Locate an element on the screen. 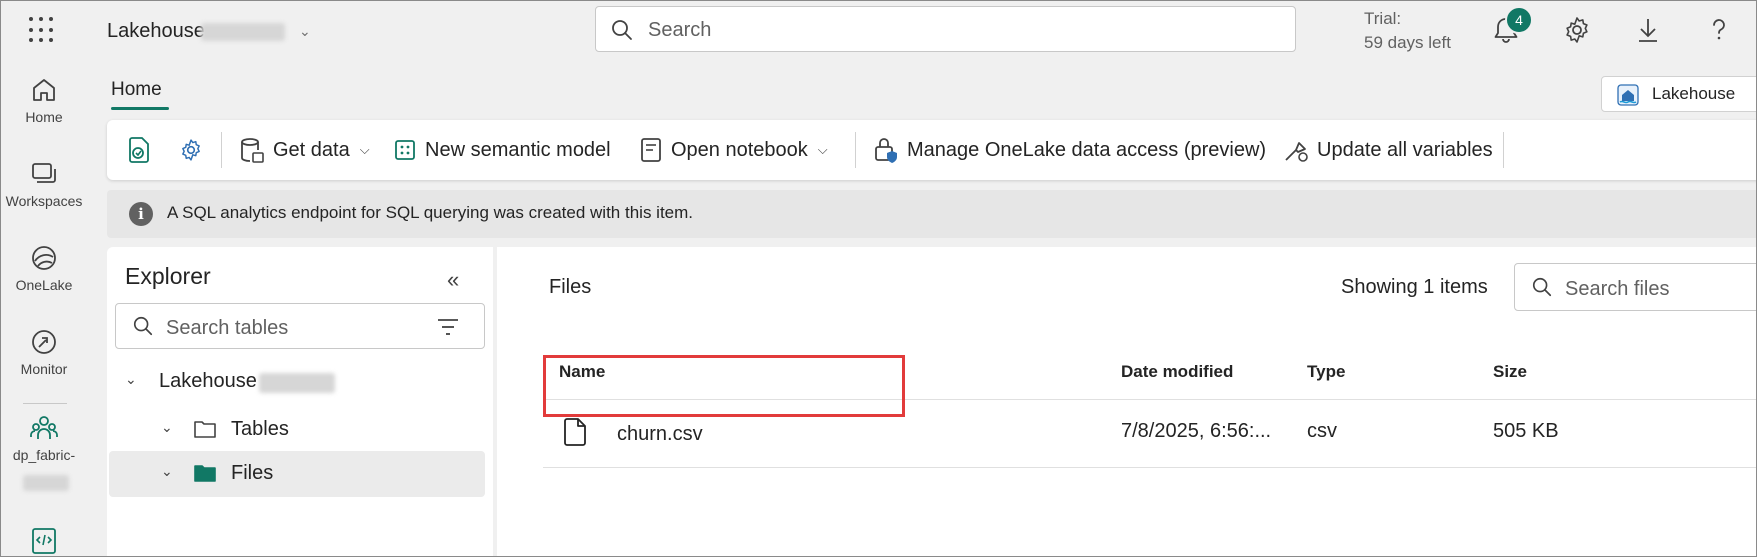  explorer-panel: Explorer « ⌄ Lakehouse ⌄ Tables is located at coordinates (300, 401).